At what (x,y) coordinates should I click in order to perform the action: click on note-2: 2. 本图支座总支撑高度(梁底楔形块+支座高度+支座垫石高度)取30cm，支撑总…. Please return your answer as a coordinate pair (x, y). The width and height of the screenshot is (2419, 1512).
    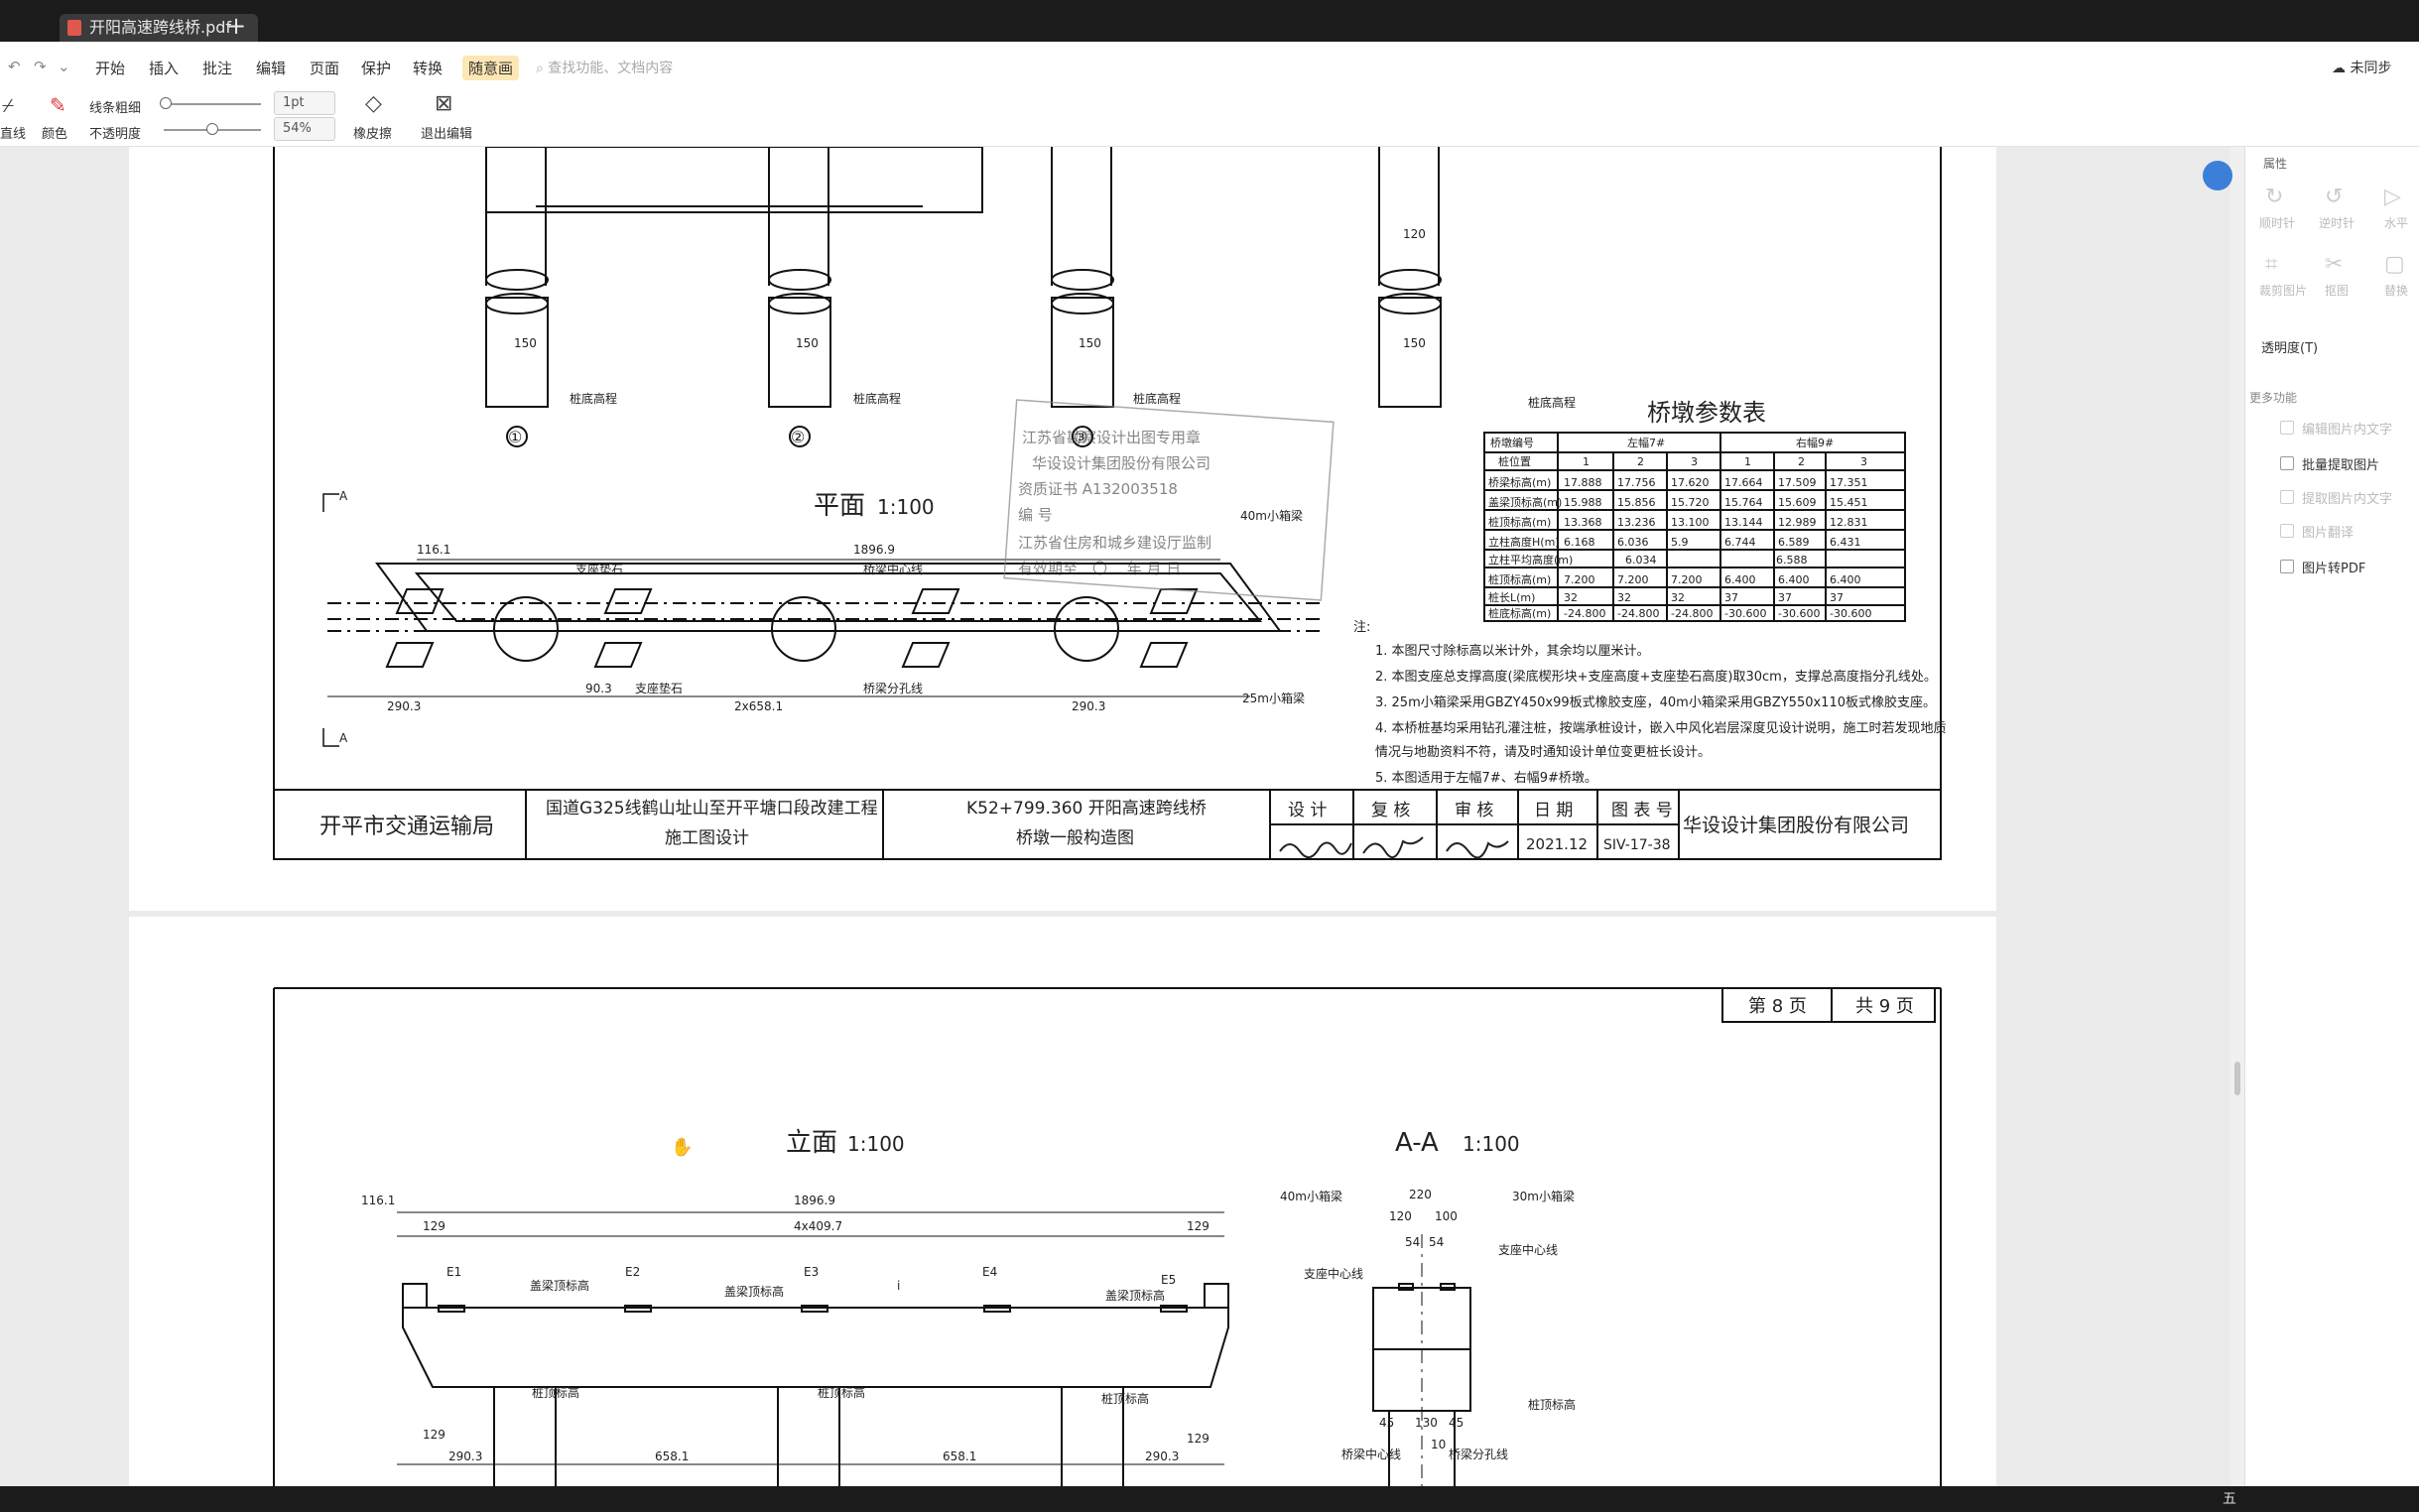
    Looking at the image, I should click on (1656, 677).